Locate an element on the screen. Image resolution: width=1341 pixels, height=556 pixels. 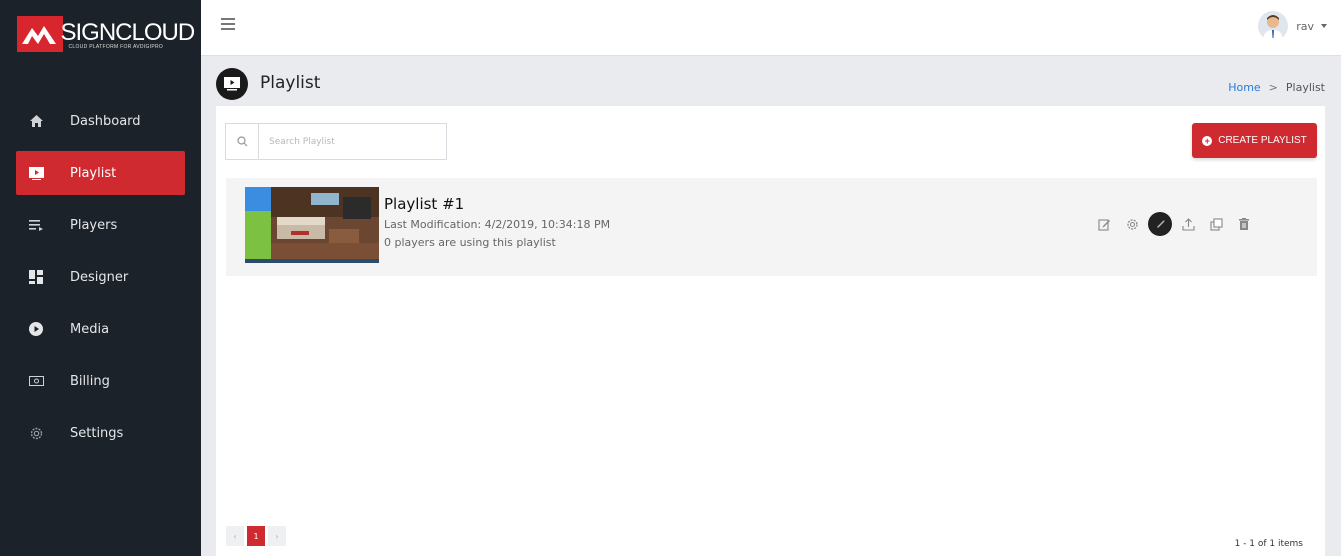
logo-area: SIGNCLOUD CLOUD PLATFORM FOR AVDIGIPRO is located at coordinates (100, 33).